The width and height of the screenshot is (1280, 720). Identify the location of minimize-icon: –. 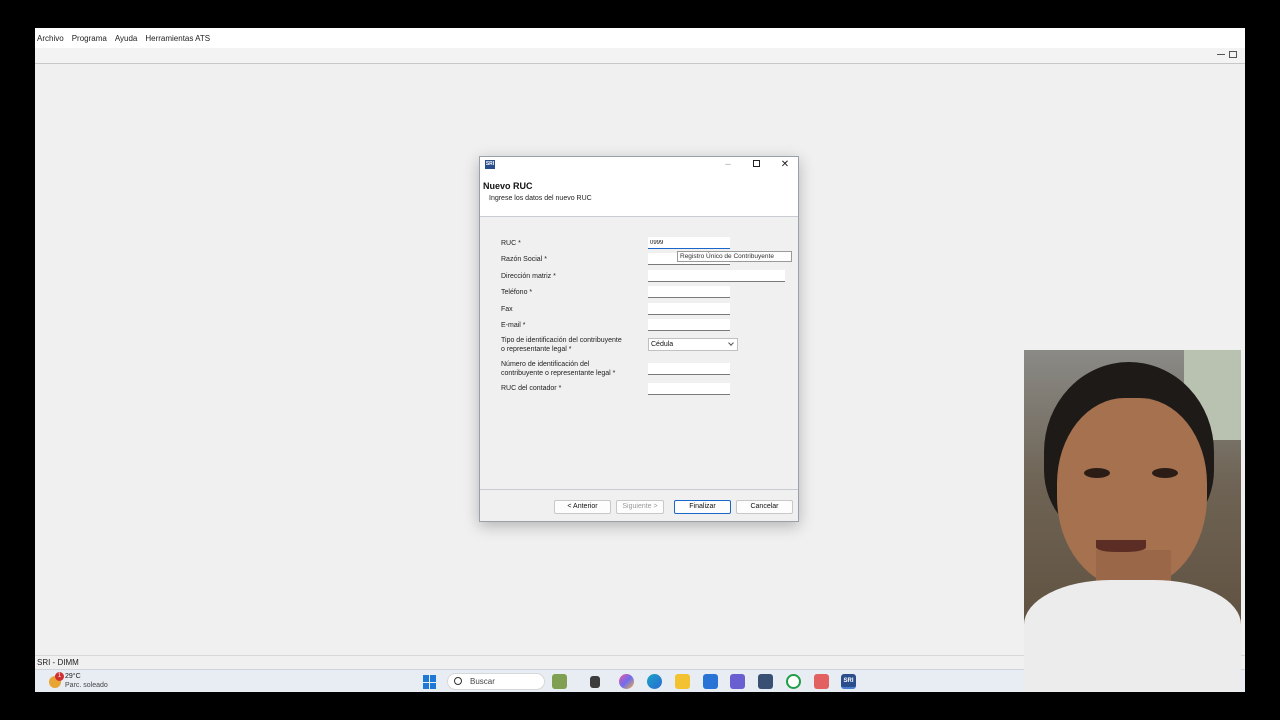
(728, 165).